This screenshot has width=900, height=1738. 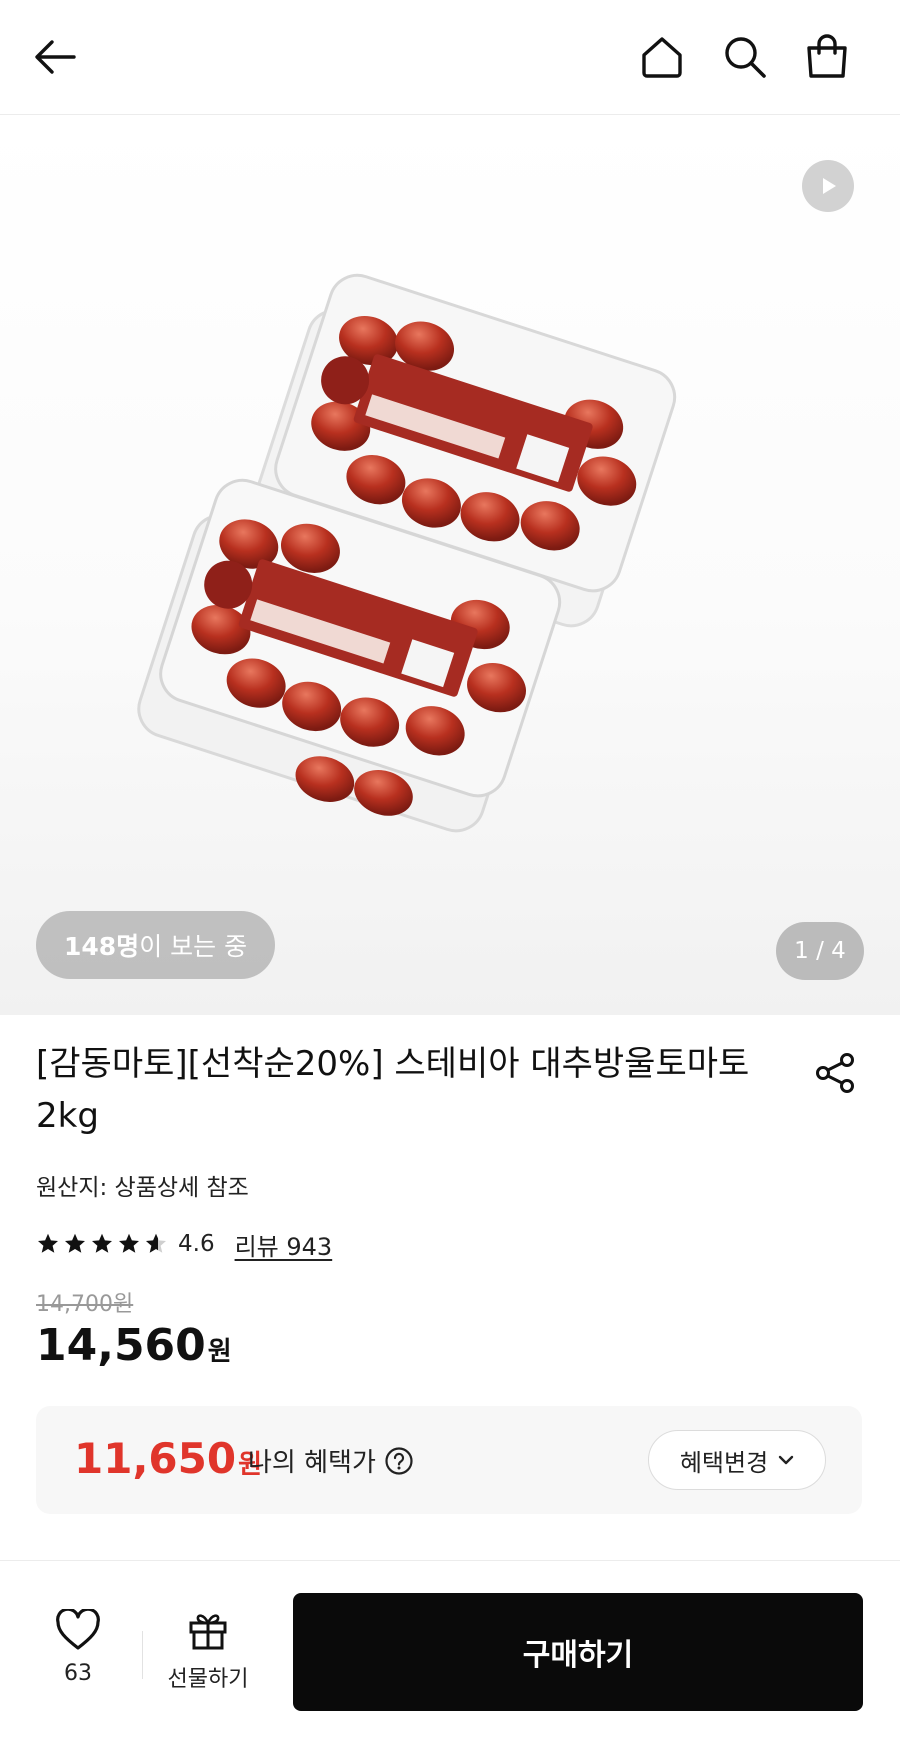 What do you see at coordinates (835, 1073) in the screenshot?
I see `share-icon` at bounding box center [835, 1073].